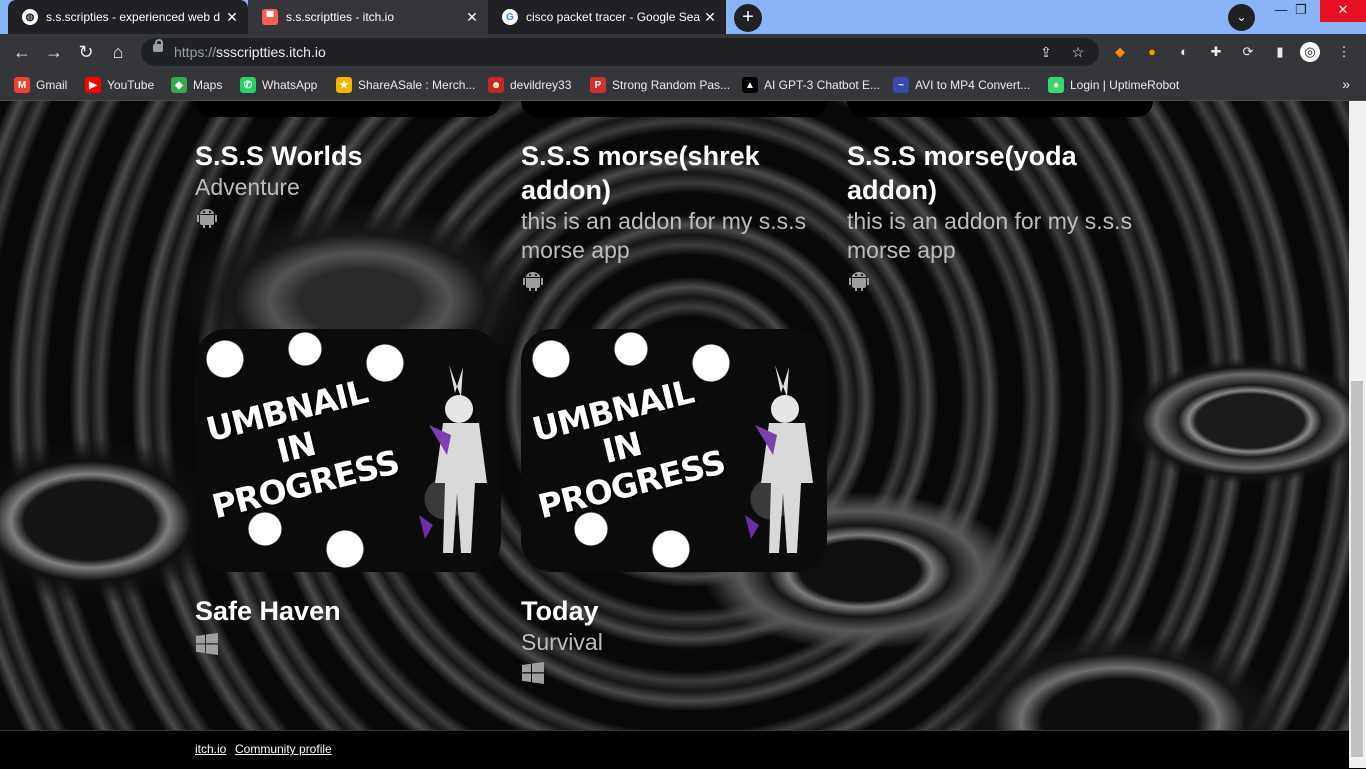 The image size is (1366, 769). Describe the element at coordinates (750, 85) in the screenshot. I see `chatbot-icon: ▲` at that location.